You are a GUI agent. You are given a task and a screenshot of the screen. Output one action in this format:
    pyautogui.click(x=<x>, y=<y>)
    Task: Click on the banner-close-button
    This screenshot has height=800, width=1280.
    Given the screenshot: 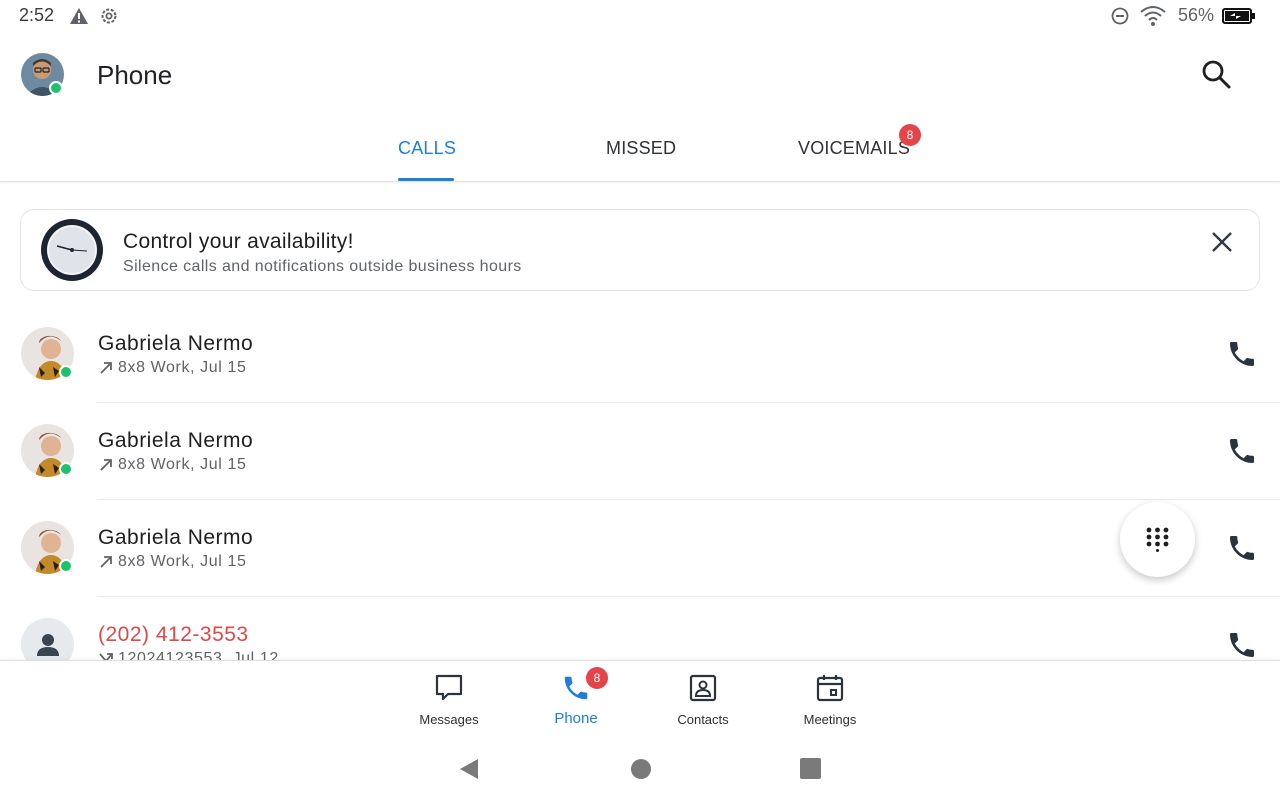 What is the action you would take?
    pyautogui.click(x=1222, y=242)
    